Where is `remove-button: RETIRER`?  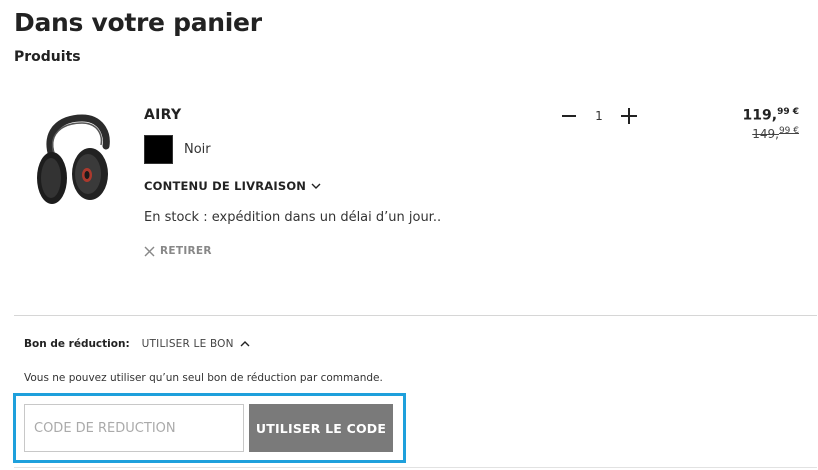
remove-button: RETIRER is located at coordinates (178, 251).